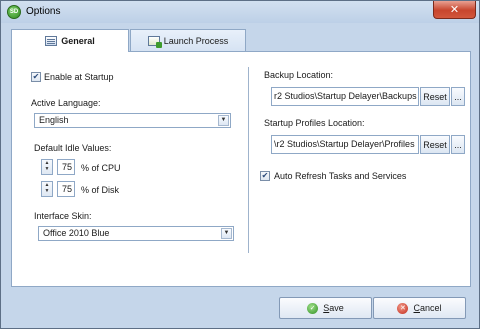 Image resolution: width=480 pixels, height=329 pixels. What do you see at coordinates (63, 216) in the screenshot?
I see `interface-skin-label: Interface Skin:` at bounding box center [63, 216].